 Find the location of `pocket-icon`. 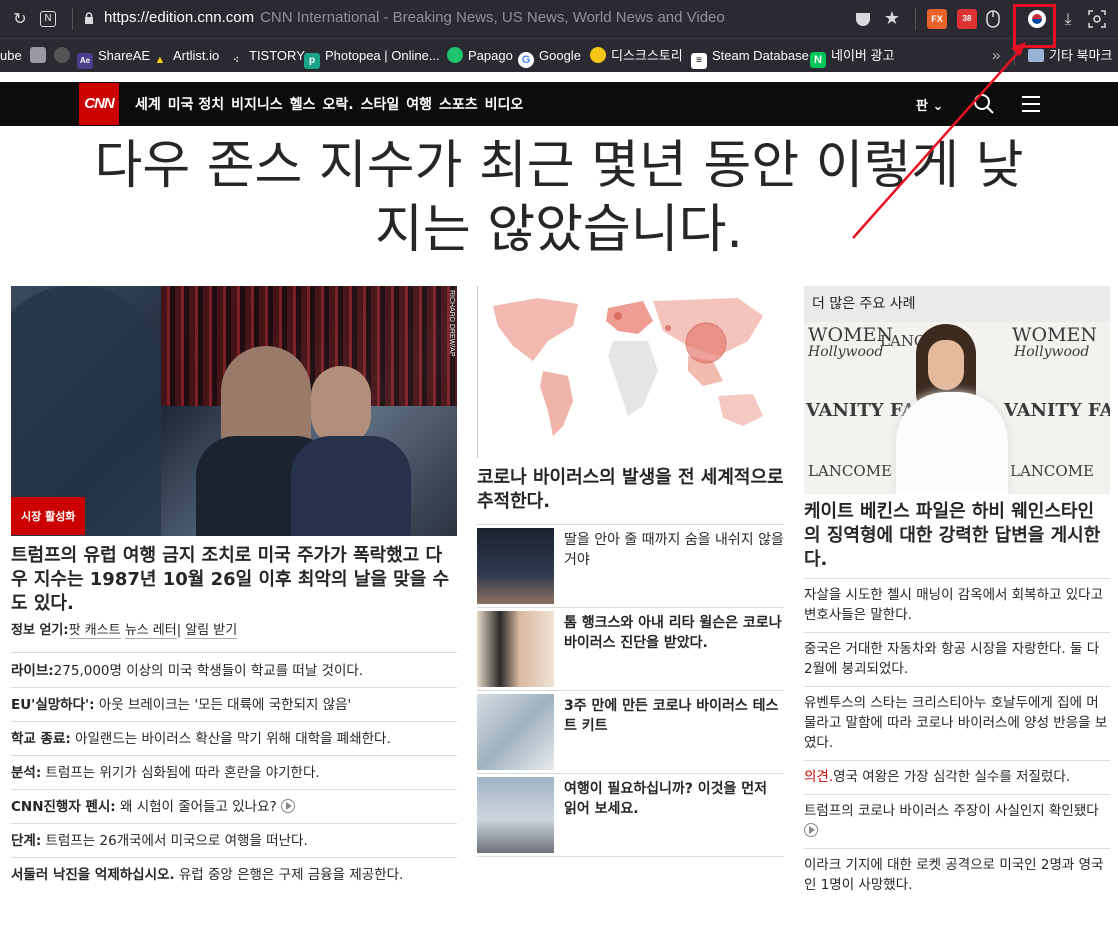

pocket-icon is located at coordinates (863, 19).